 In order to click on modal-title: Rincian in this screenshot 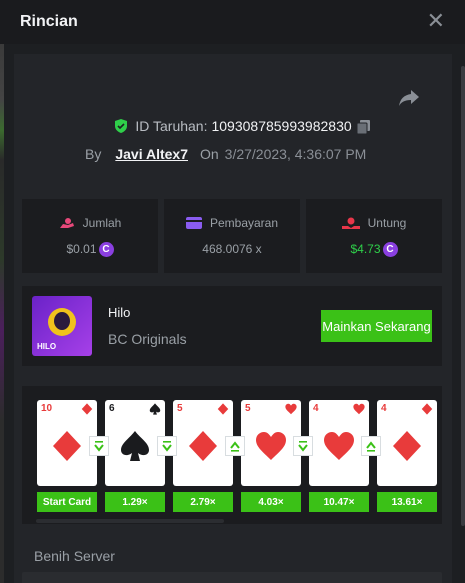, I will do `click(49, 21)`.